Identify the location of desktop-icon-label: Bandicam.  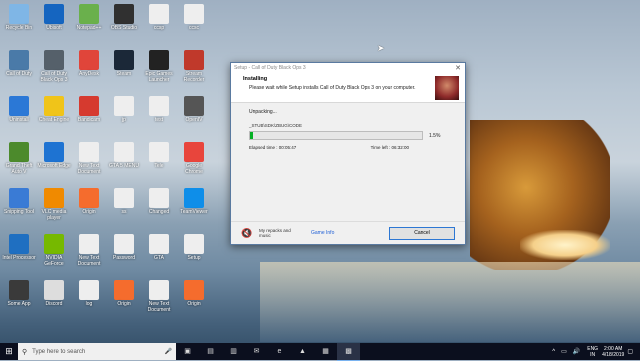
(89, 120).